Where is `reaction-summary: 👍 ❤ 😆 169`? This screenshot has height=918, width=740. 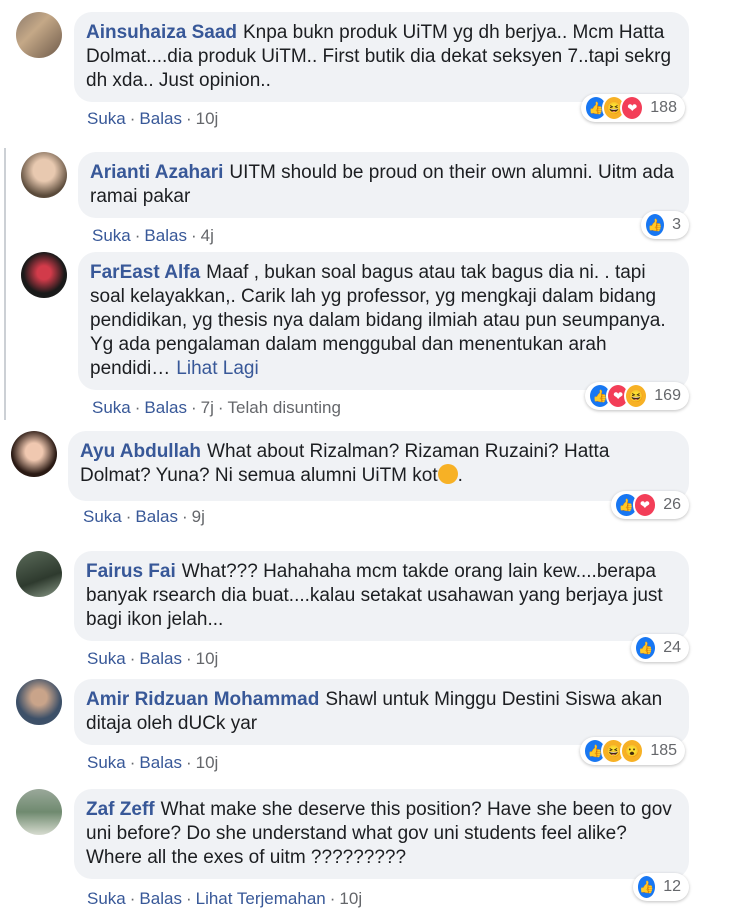
reaction-summary: 👍 ❤ 😆 169 is located at coordinates (637, 396).